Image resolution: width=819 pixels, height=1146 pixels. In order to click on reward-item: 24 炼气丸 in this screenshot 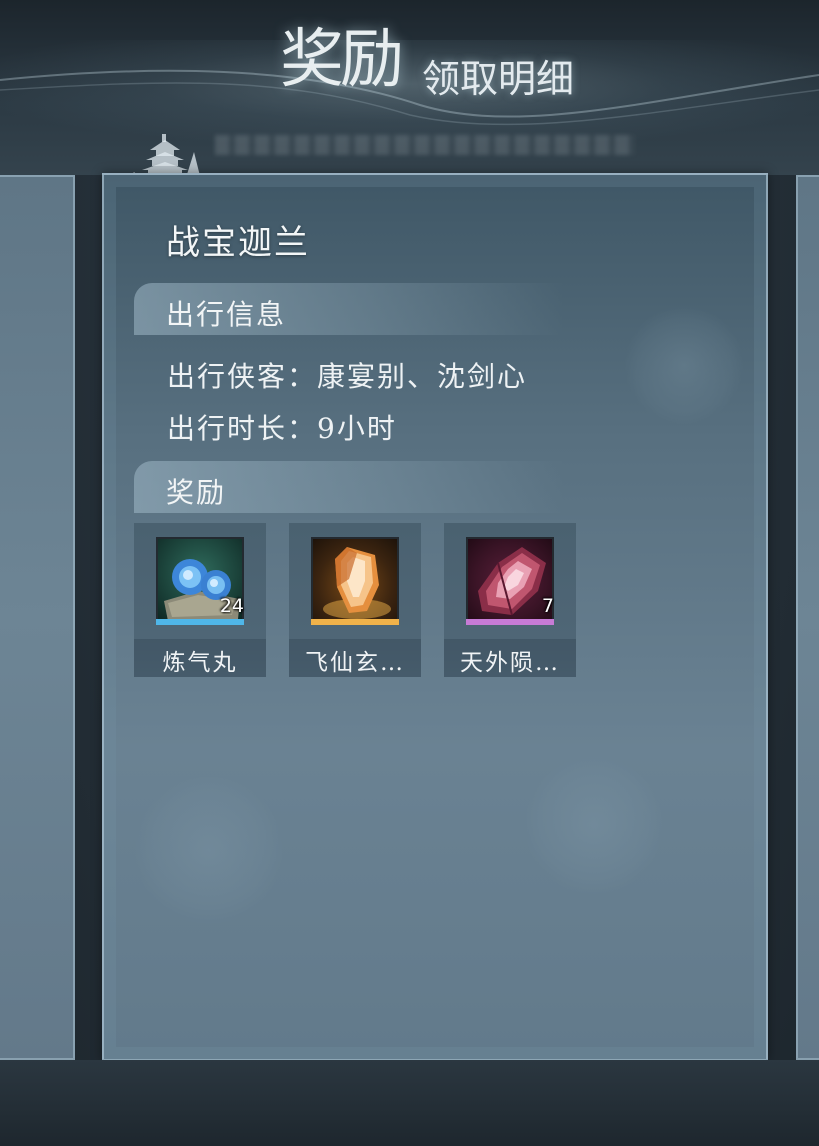, I will do `click(200, 600)`.